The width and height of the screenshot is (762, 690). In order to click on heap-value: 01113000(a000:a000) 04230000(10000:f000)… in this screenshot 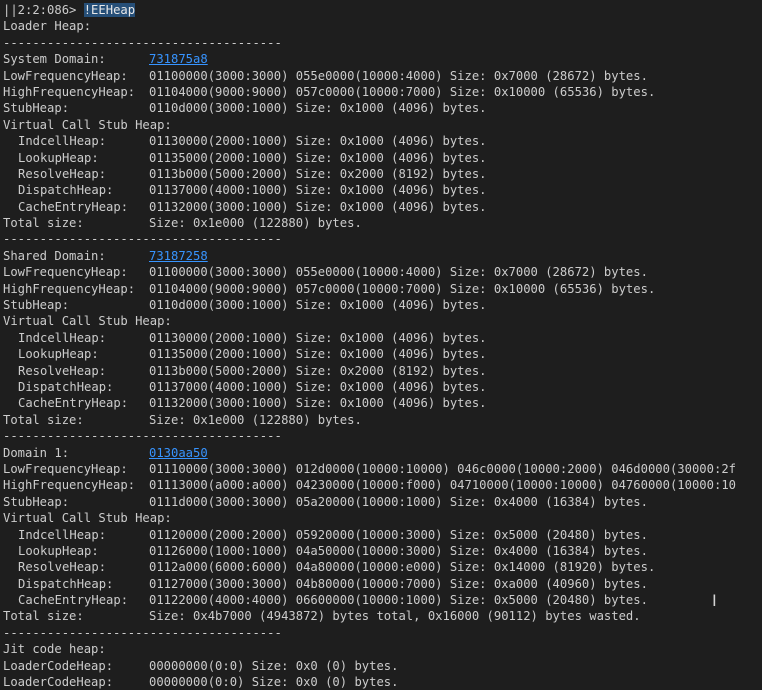, I will do `click(442, 485)`.